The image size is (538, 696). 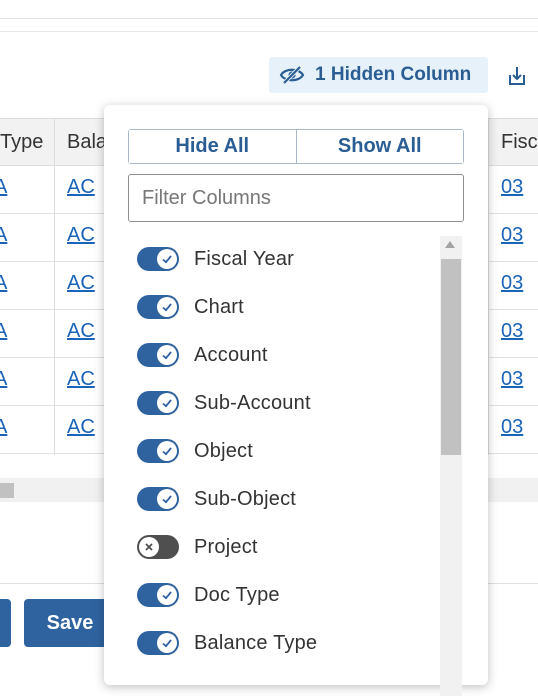 I want to click on hidden-columns-button: 1 Hidden Column, so click(x=378, y=75).